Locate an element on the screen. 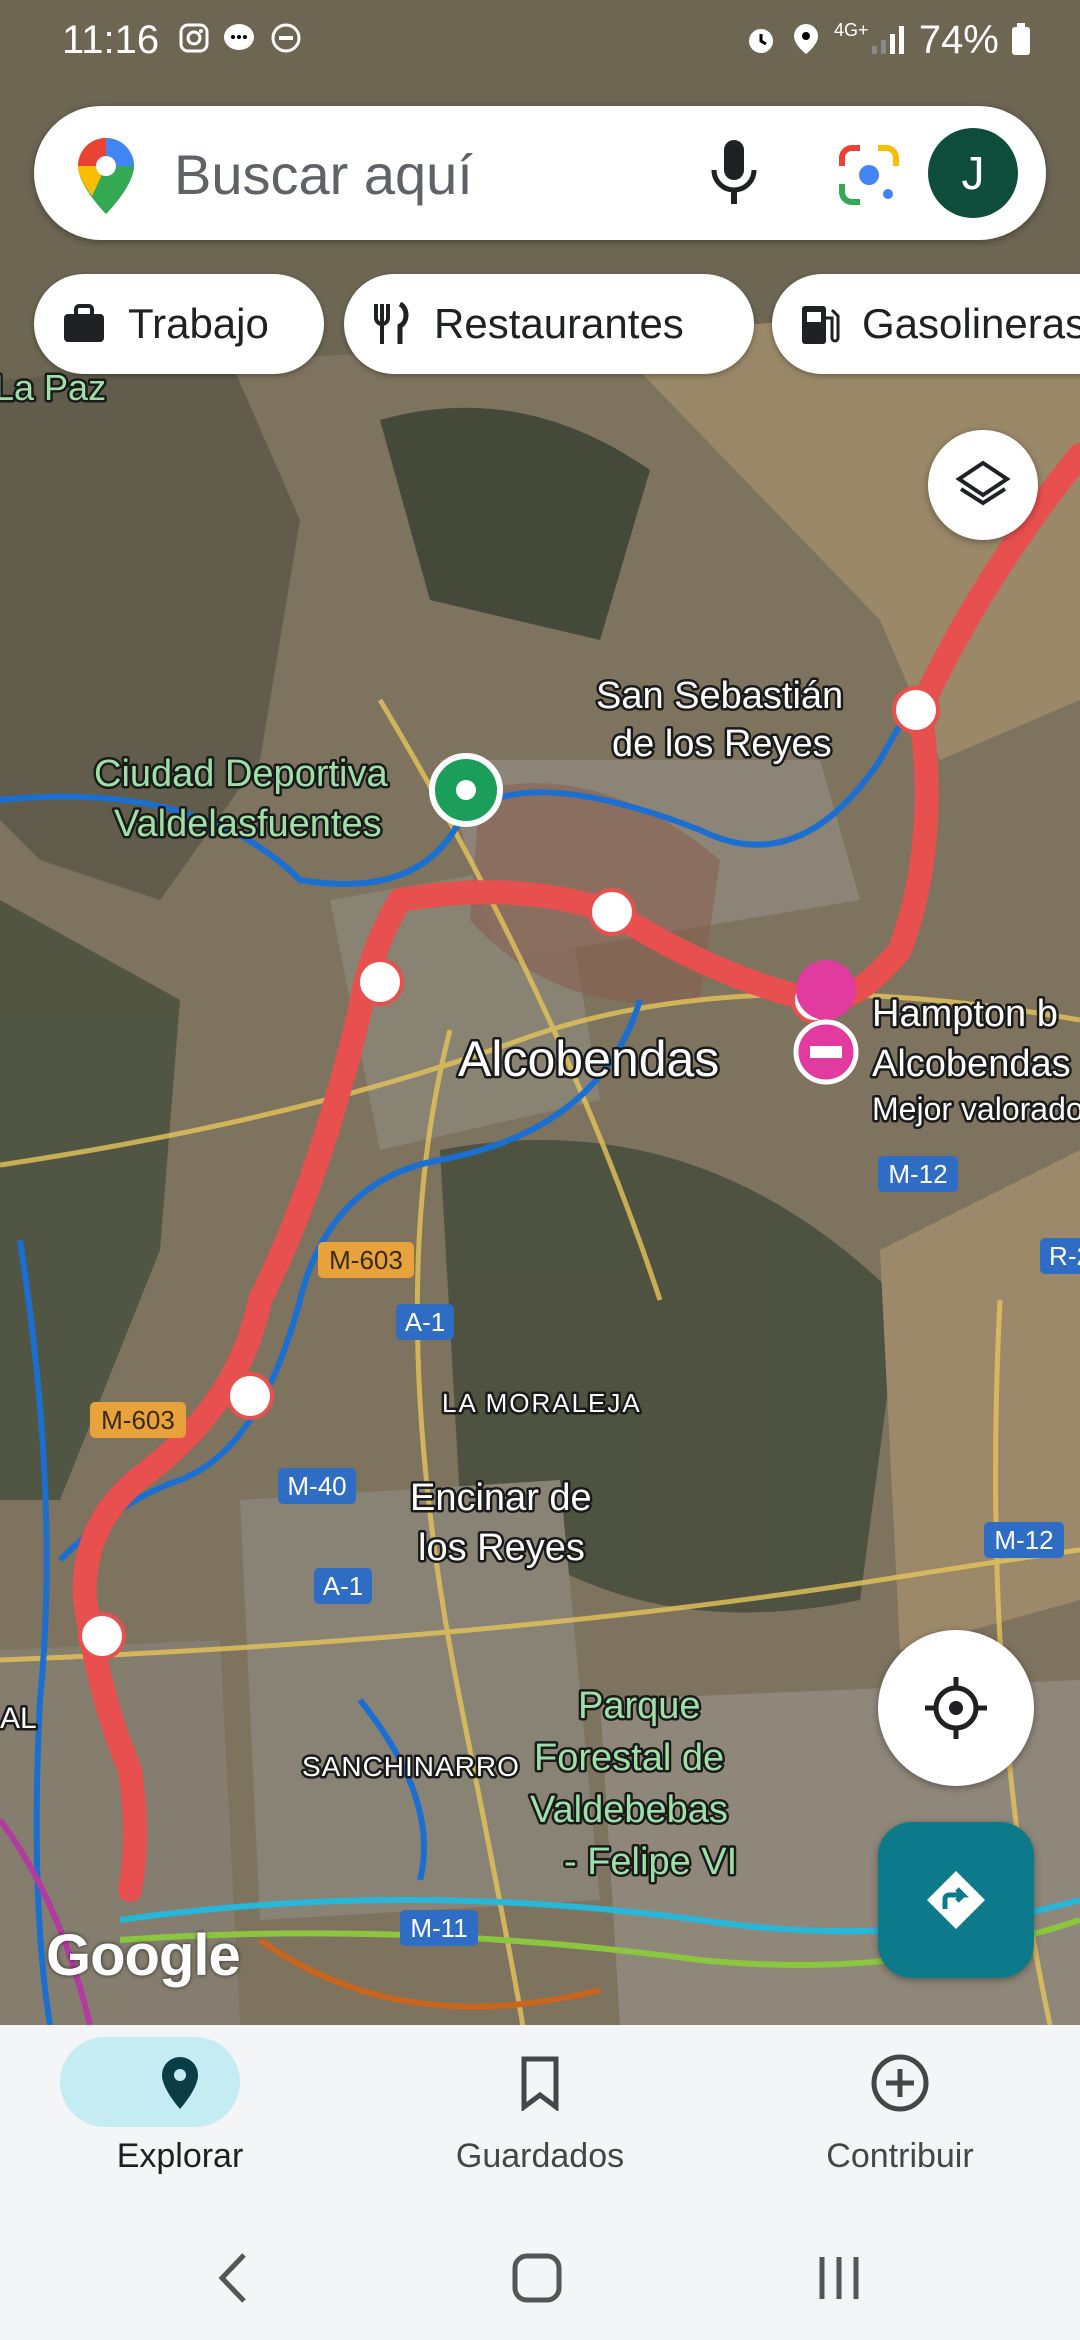 This screenshot has height=2340, width=1080. home-icon is located at coordinates (537, 2278).